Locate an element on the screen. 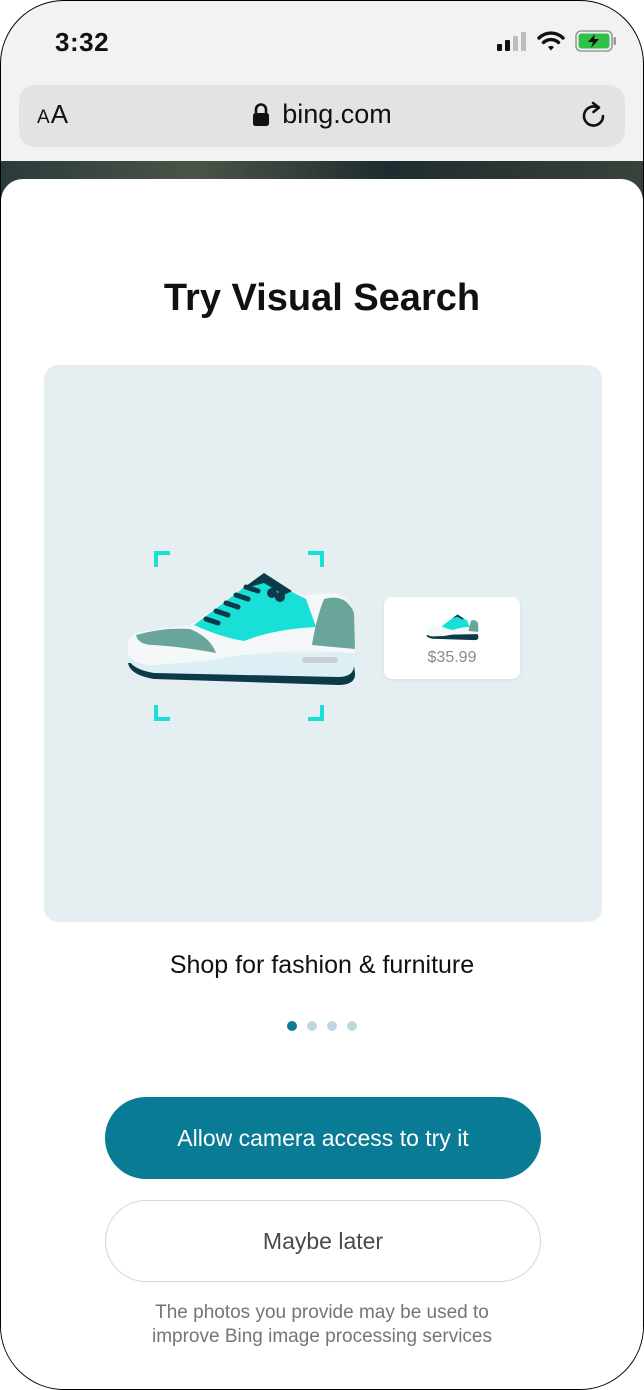  address-bar: AA bing.com is located at coordinates (322, 116).